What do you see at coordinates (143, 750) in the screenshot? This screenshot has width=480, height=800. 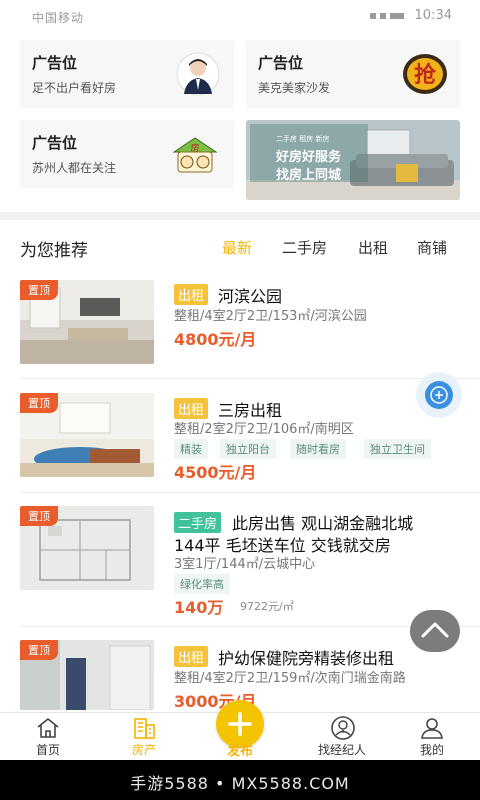 I see `nav-label: 房产` at bounding box center [143, 750].